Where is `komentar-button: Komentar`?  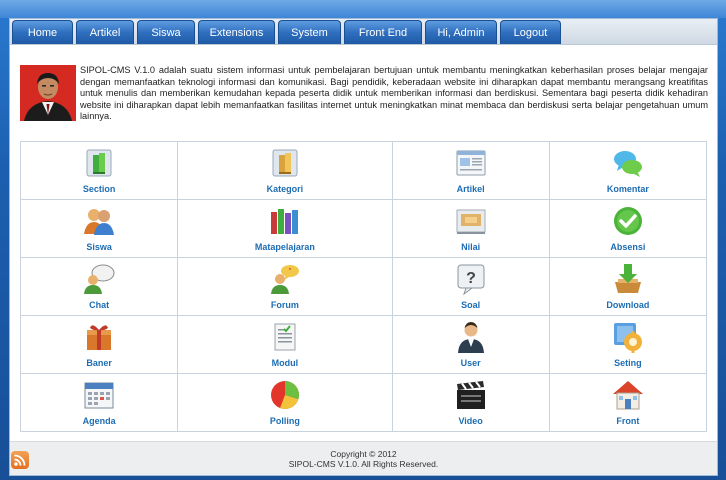
komentar-button: Komentar is located at coordinates (628, 170).